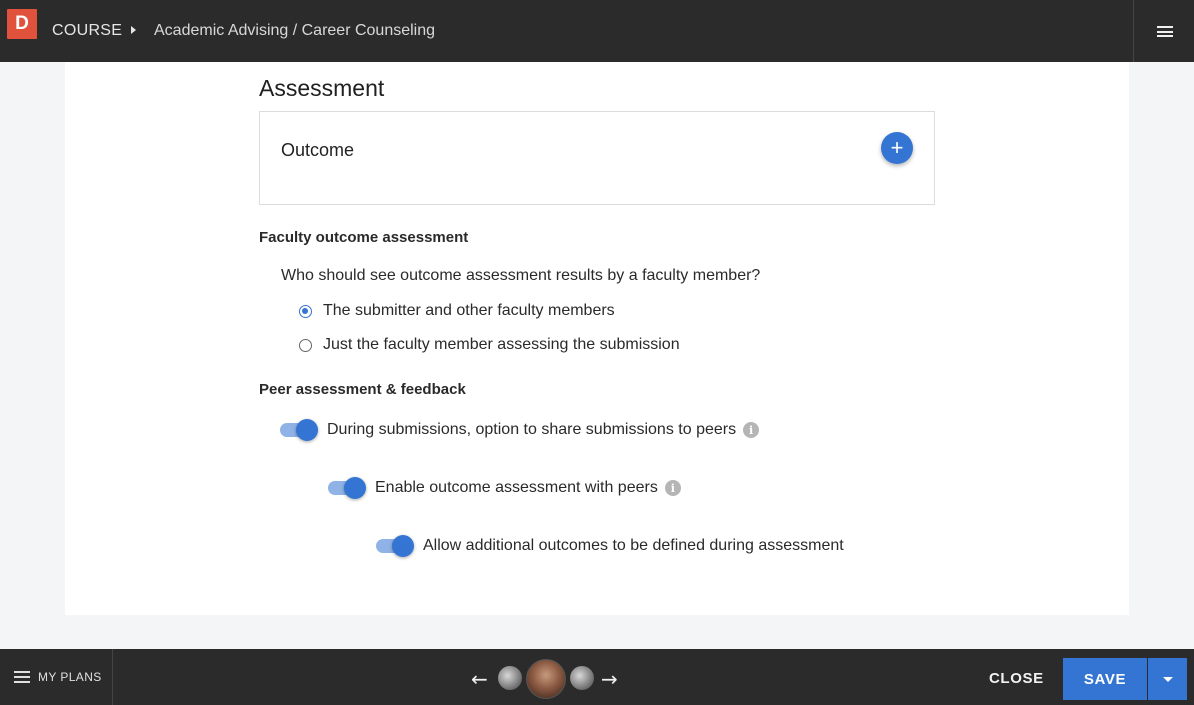 The height and width of the screenshot is (705, 1194). I want to click on bottom-bar: MY PLANS ← → CLOSE SAVE, so click(597, 677).